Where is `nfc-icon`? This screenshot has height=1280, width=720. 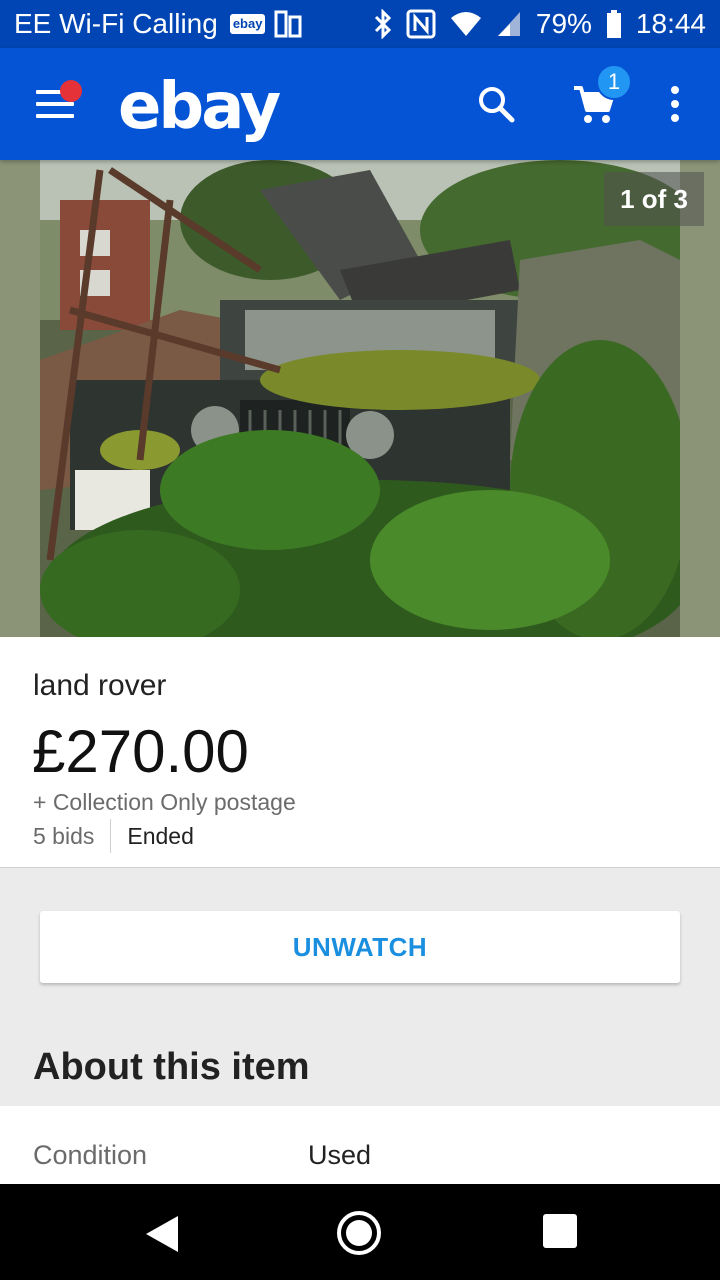
nfc-icon is located at coordinates (421, 24).